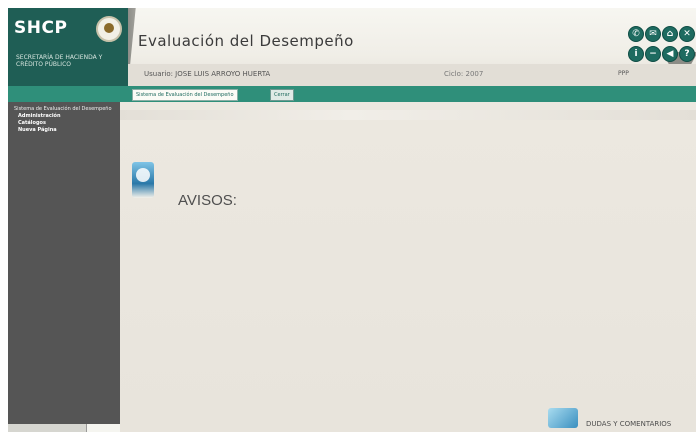 The width and height of the screenshot is (696, 432). I want to click on mexico-emblem-icon, so click(109, 29).